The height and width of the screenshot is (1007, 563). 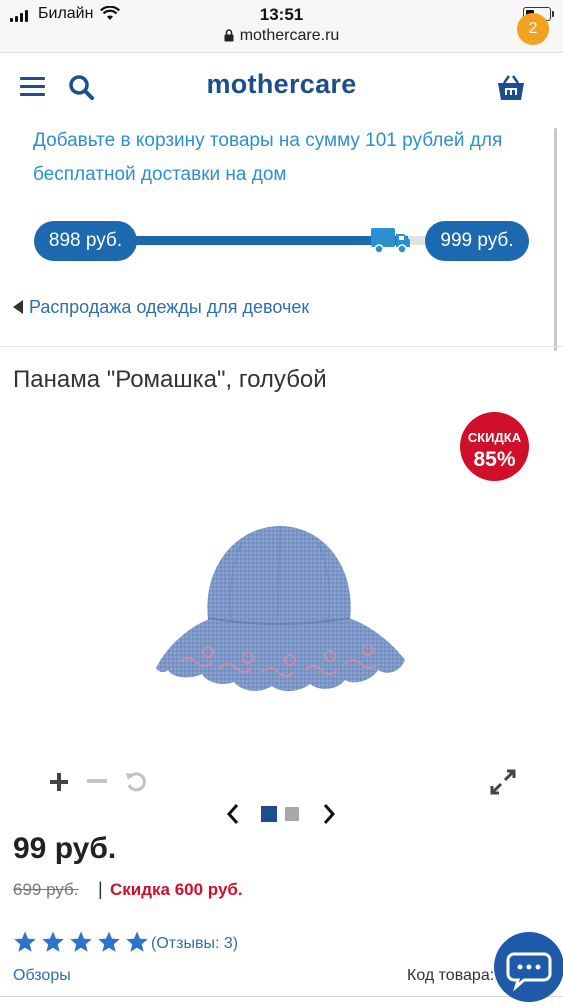 I want to click on rating-stars, so click(x=81, y=942).